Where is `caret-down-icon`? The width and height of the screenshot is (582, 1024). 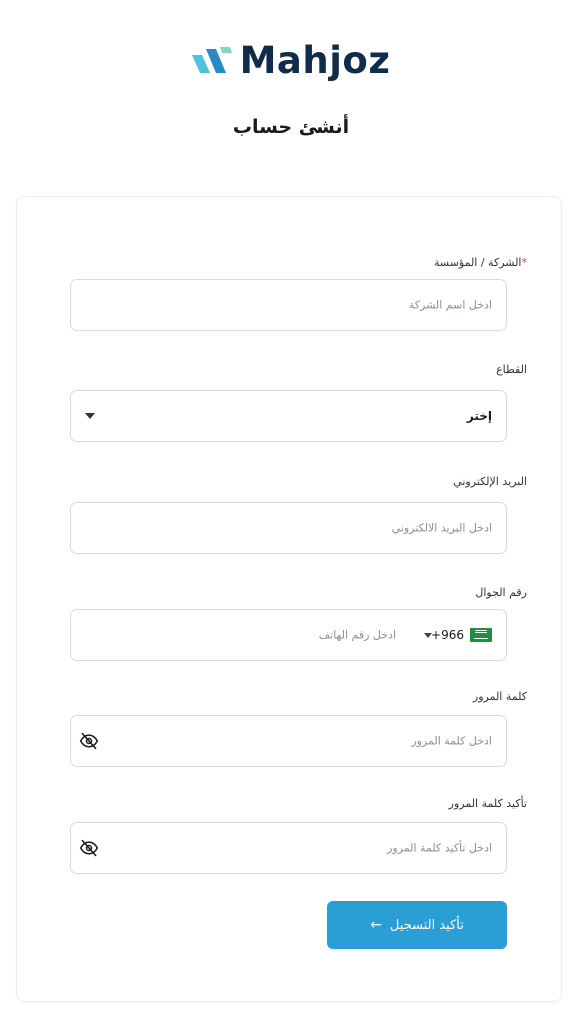 caret-down-icon is located at coordinates (90, 416).